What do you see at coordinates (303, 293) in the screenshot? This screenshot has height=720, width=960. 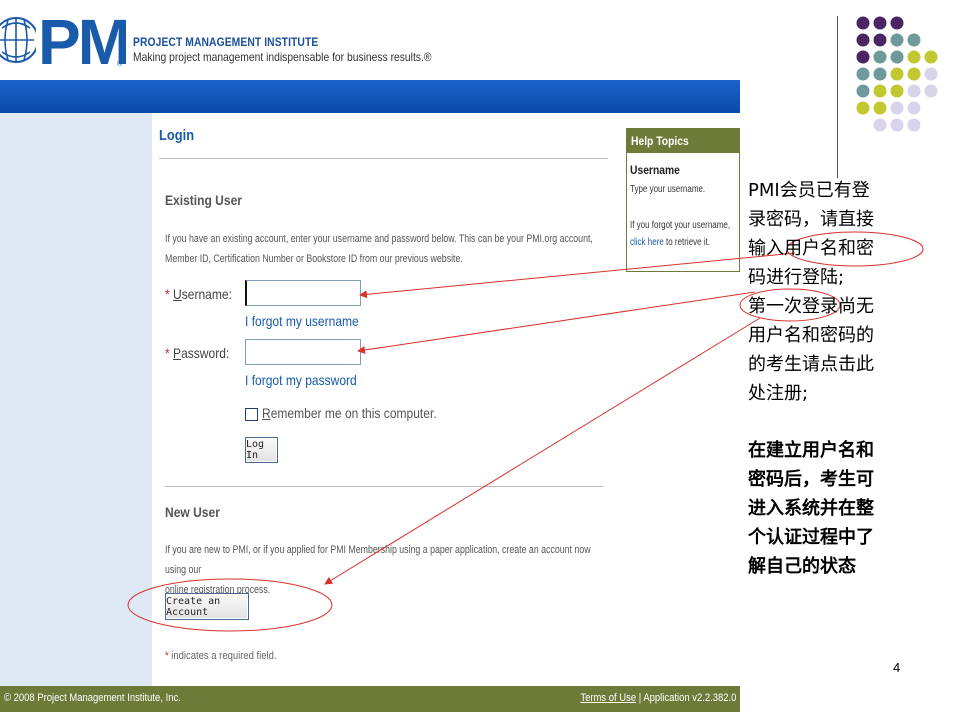 I see `username-input` at bounding box center [303, 293].